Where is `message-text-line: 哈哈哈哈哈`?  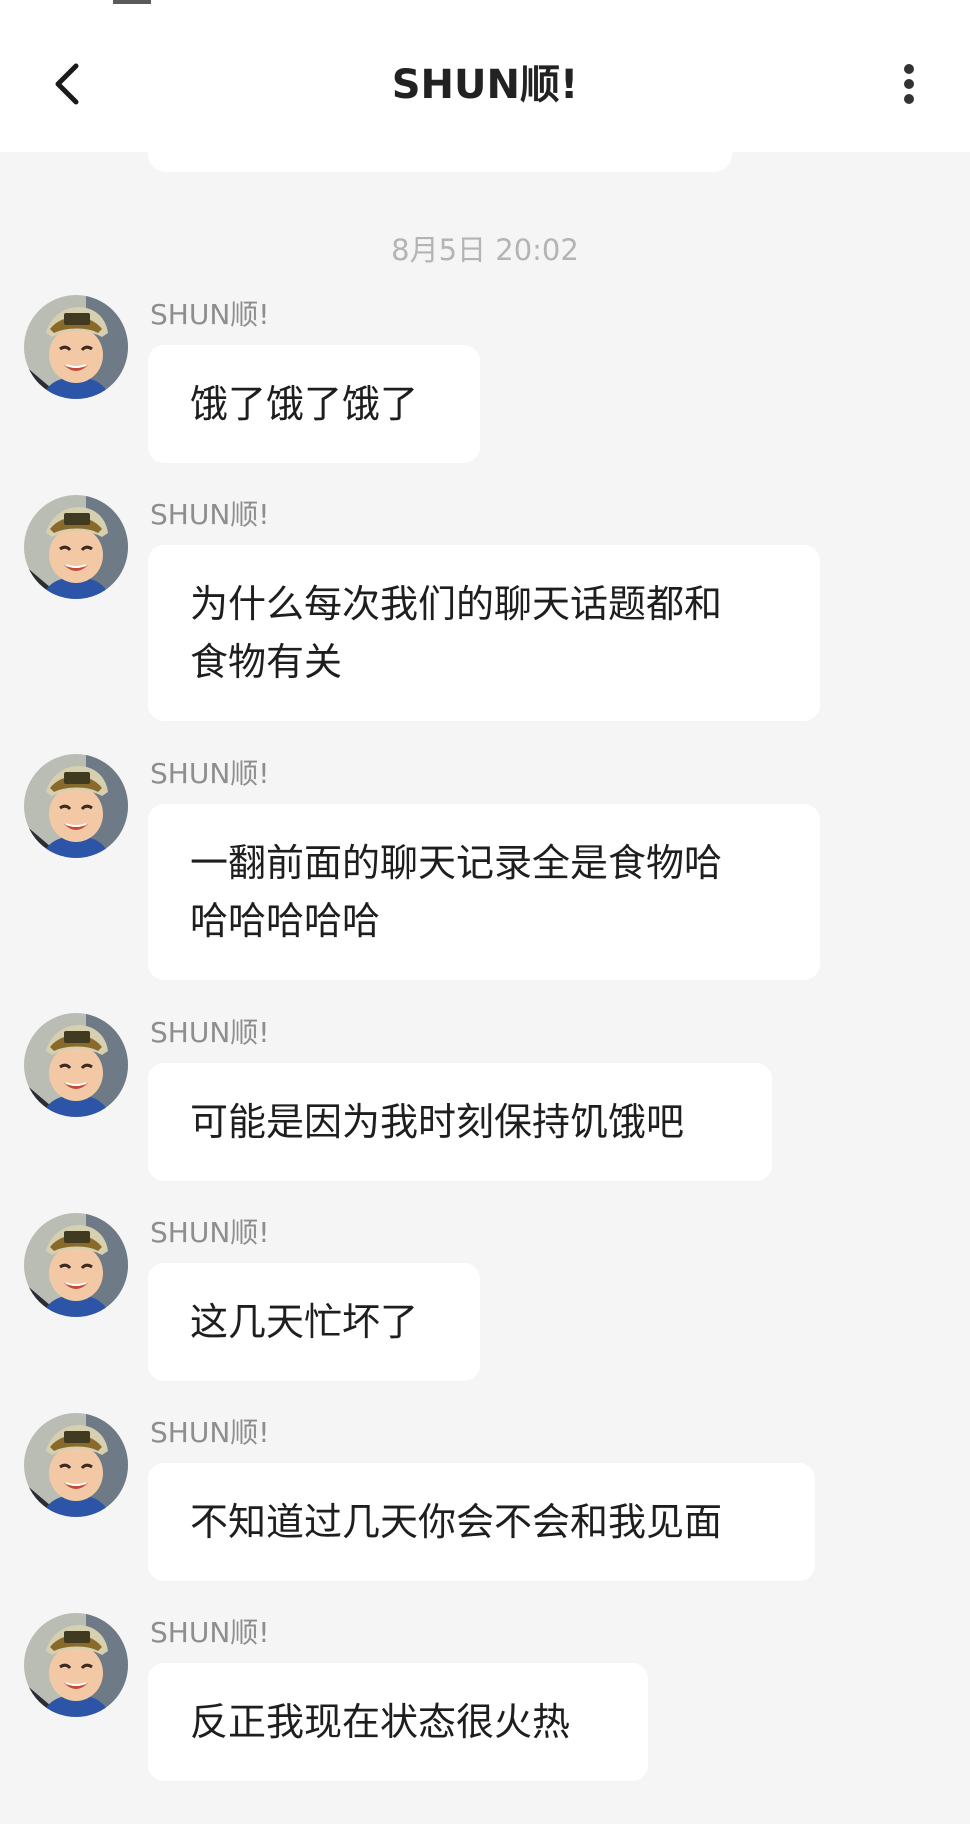
message-text-line: 哈哈哈哈哈 is located at coordinates (285, 921).